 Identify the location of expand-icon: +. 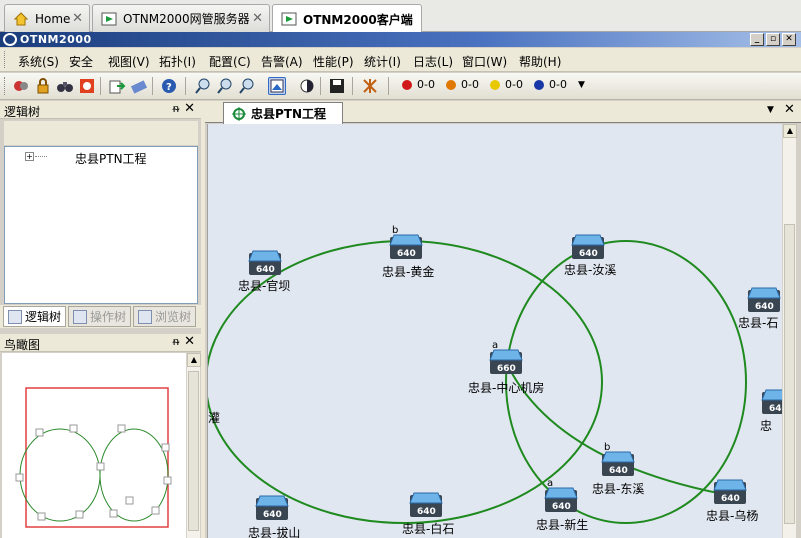
(29, 156).